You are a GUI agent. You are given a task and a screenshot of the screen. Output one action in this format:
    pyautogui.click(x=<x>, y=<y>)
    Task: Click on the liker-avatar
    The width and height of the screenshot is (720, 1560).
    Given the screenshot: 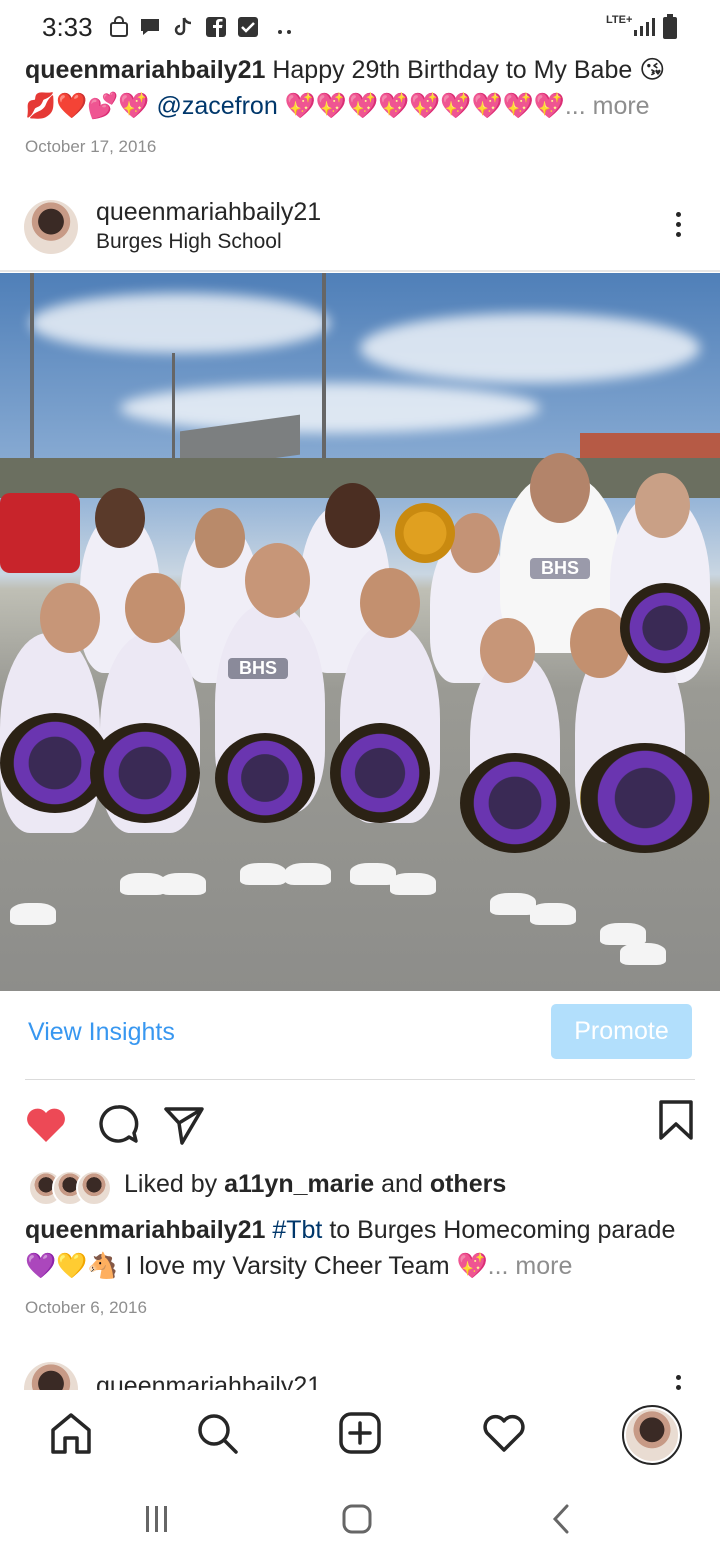 What is the action you would take?
    pyautogui.click(x=94, y=1188)
    